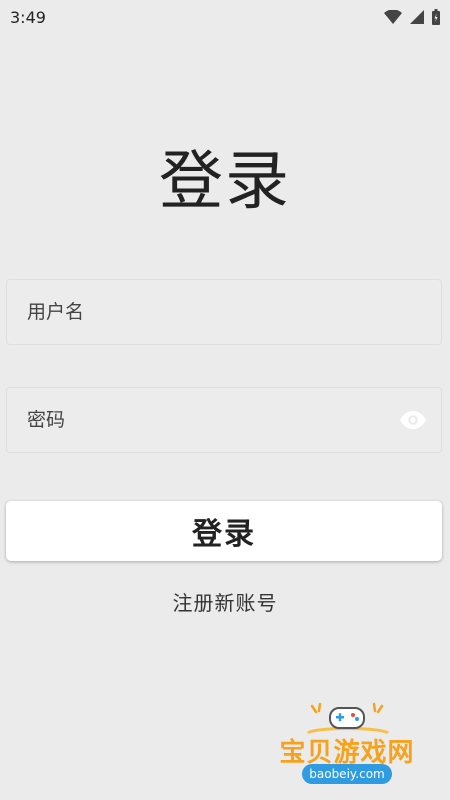 The width and height of the screenshot is (450, 800). I want to click on username-field, so click(224, 312).